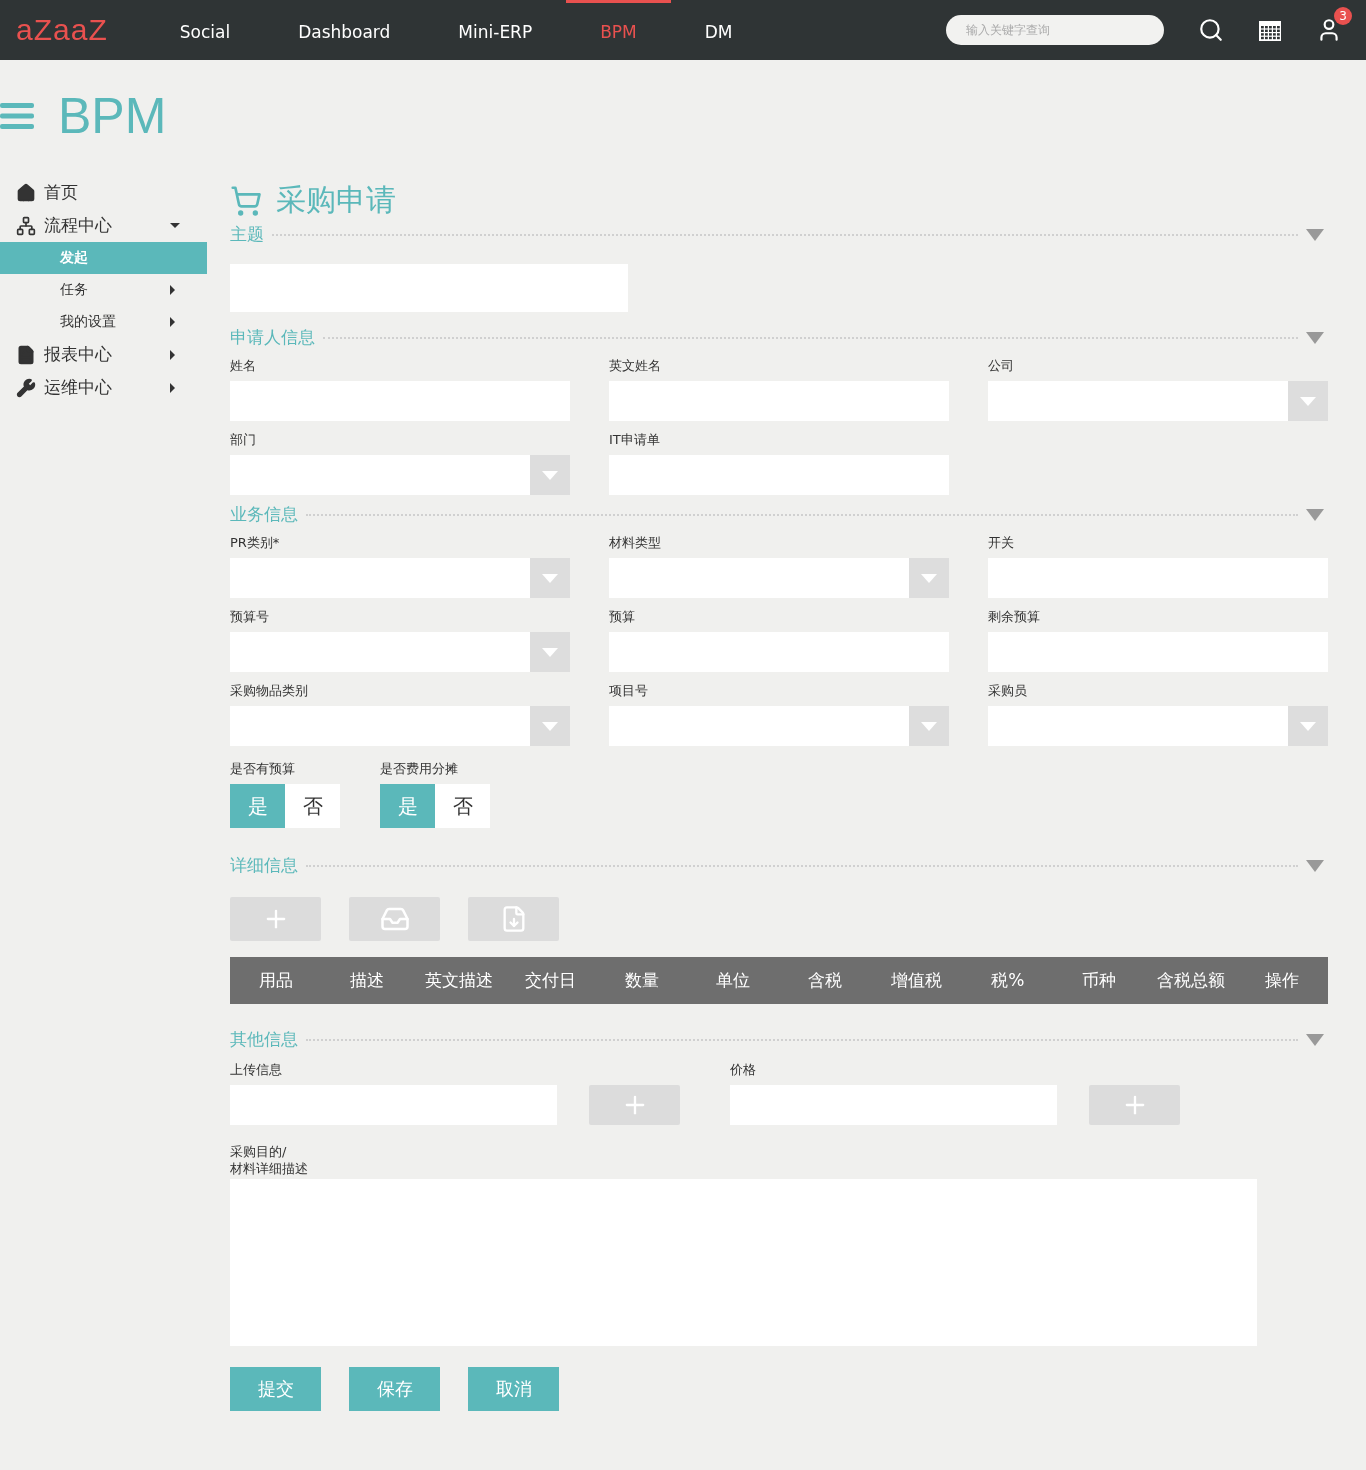  I want to click on notification-badge: 3, so click(1343, 16).